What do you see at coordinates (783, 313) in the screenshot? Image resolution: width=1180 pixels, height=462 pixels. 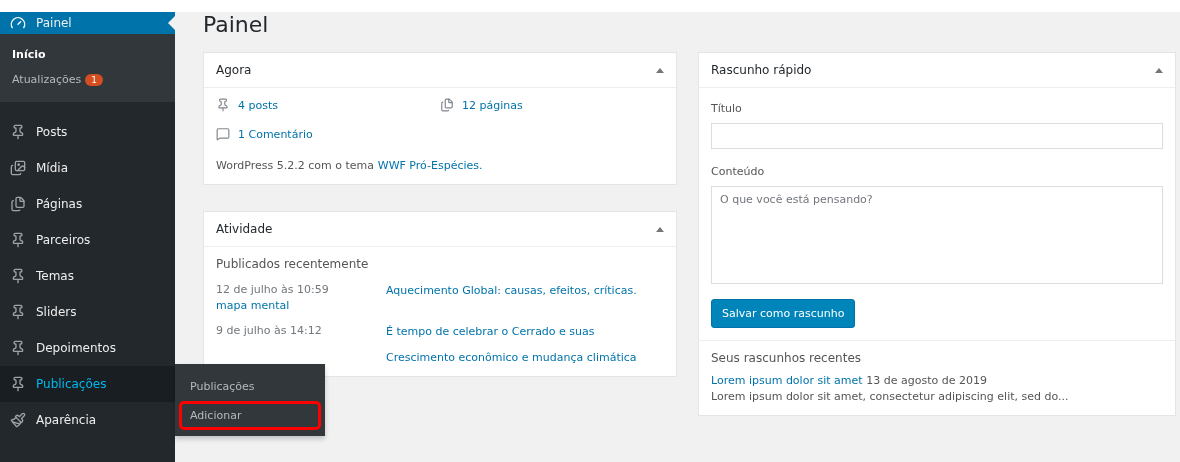 I see `save-draft-button: Salvar como rascunho` at bounding box center [783, 313].